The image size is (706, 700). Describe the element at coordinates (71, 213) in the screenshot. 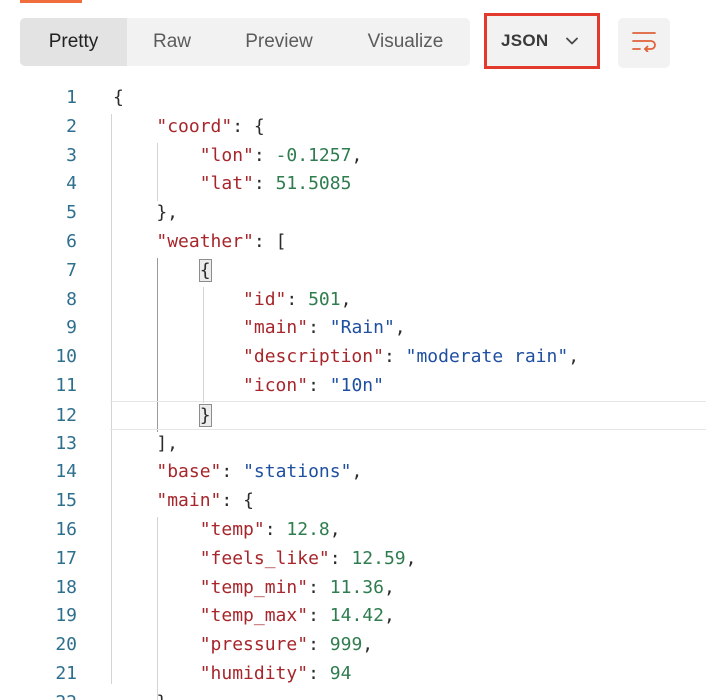

I see `line-number: 5` at that location.